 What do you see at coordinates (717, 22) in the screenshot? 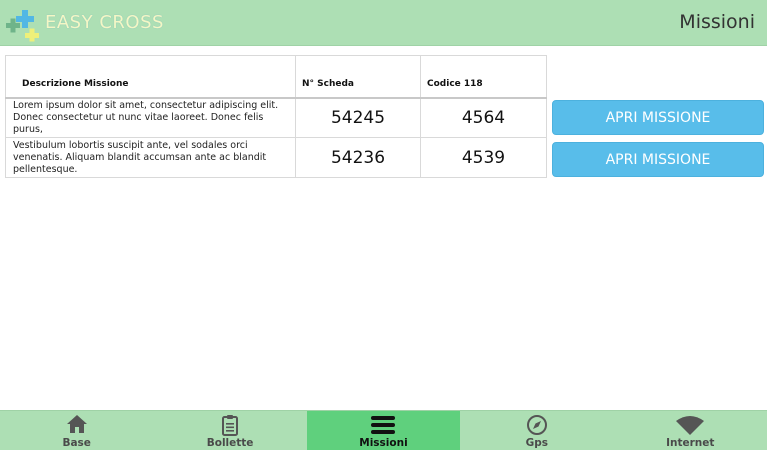
I see `page-title: Missioni` at bounding box center [717, 22].